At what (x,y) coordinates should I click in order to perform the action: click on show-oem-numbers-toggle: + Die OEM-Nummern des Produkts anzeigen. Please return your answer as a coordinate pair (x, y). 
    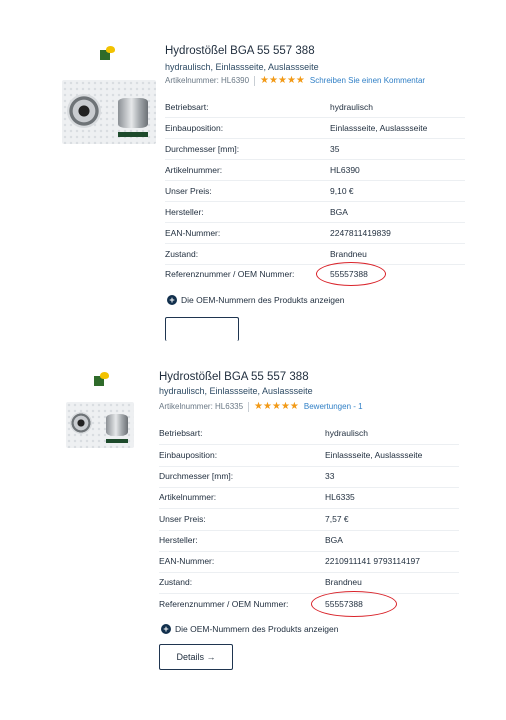
    Looking at the image, I should click on (249, 629).